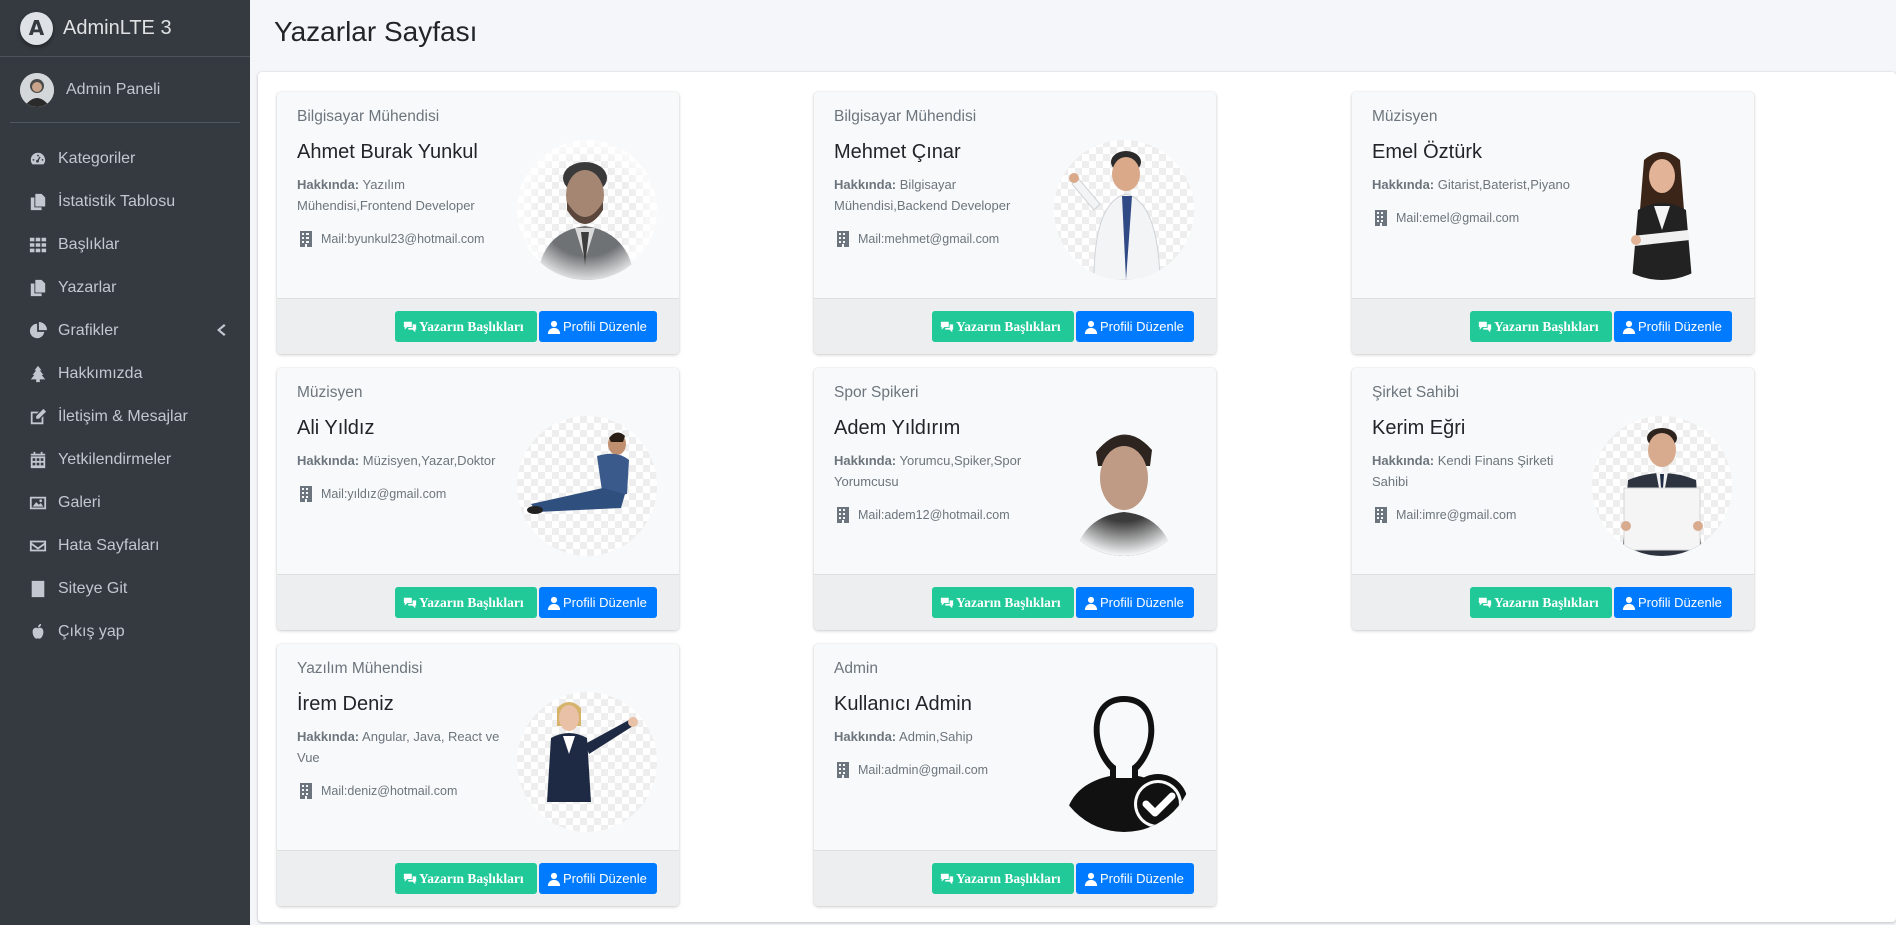  What do you see at coordinates (1124, 762) in the screenshot?
I see `admin-user-check-icon` at bounding box center [1124, 762].